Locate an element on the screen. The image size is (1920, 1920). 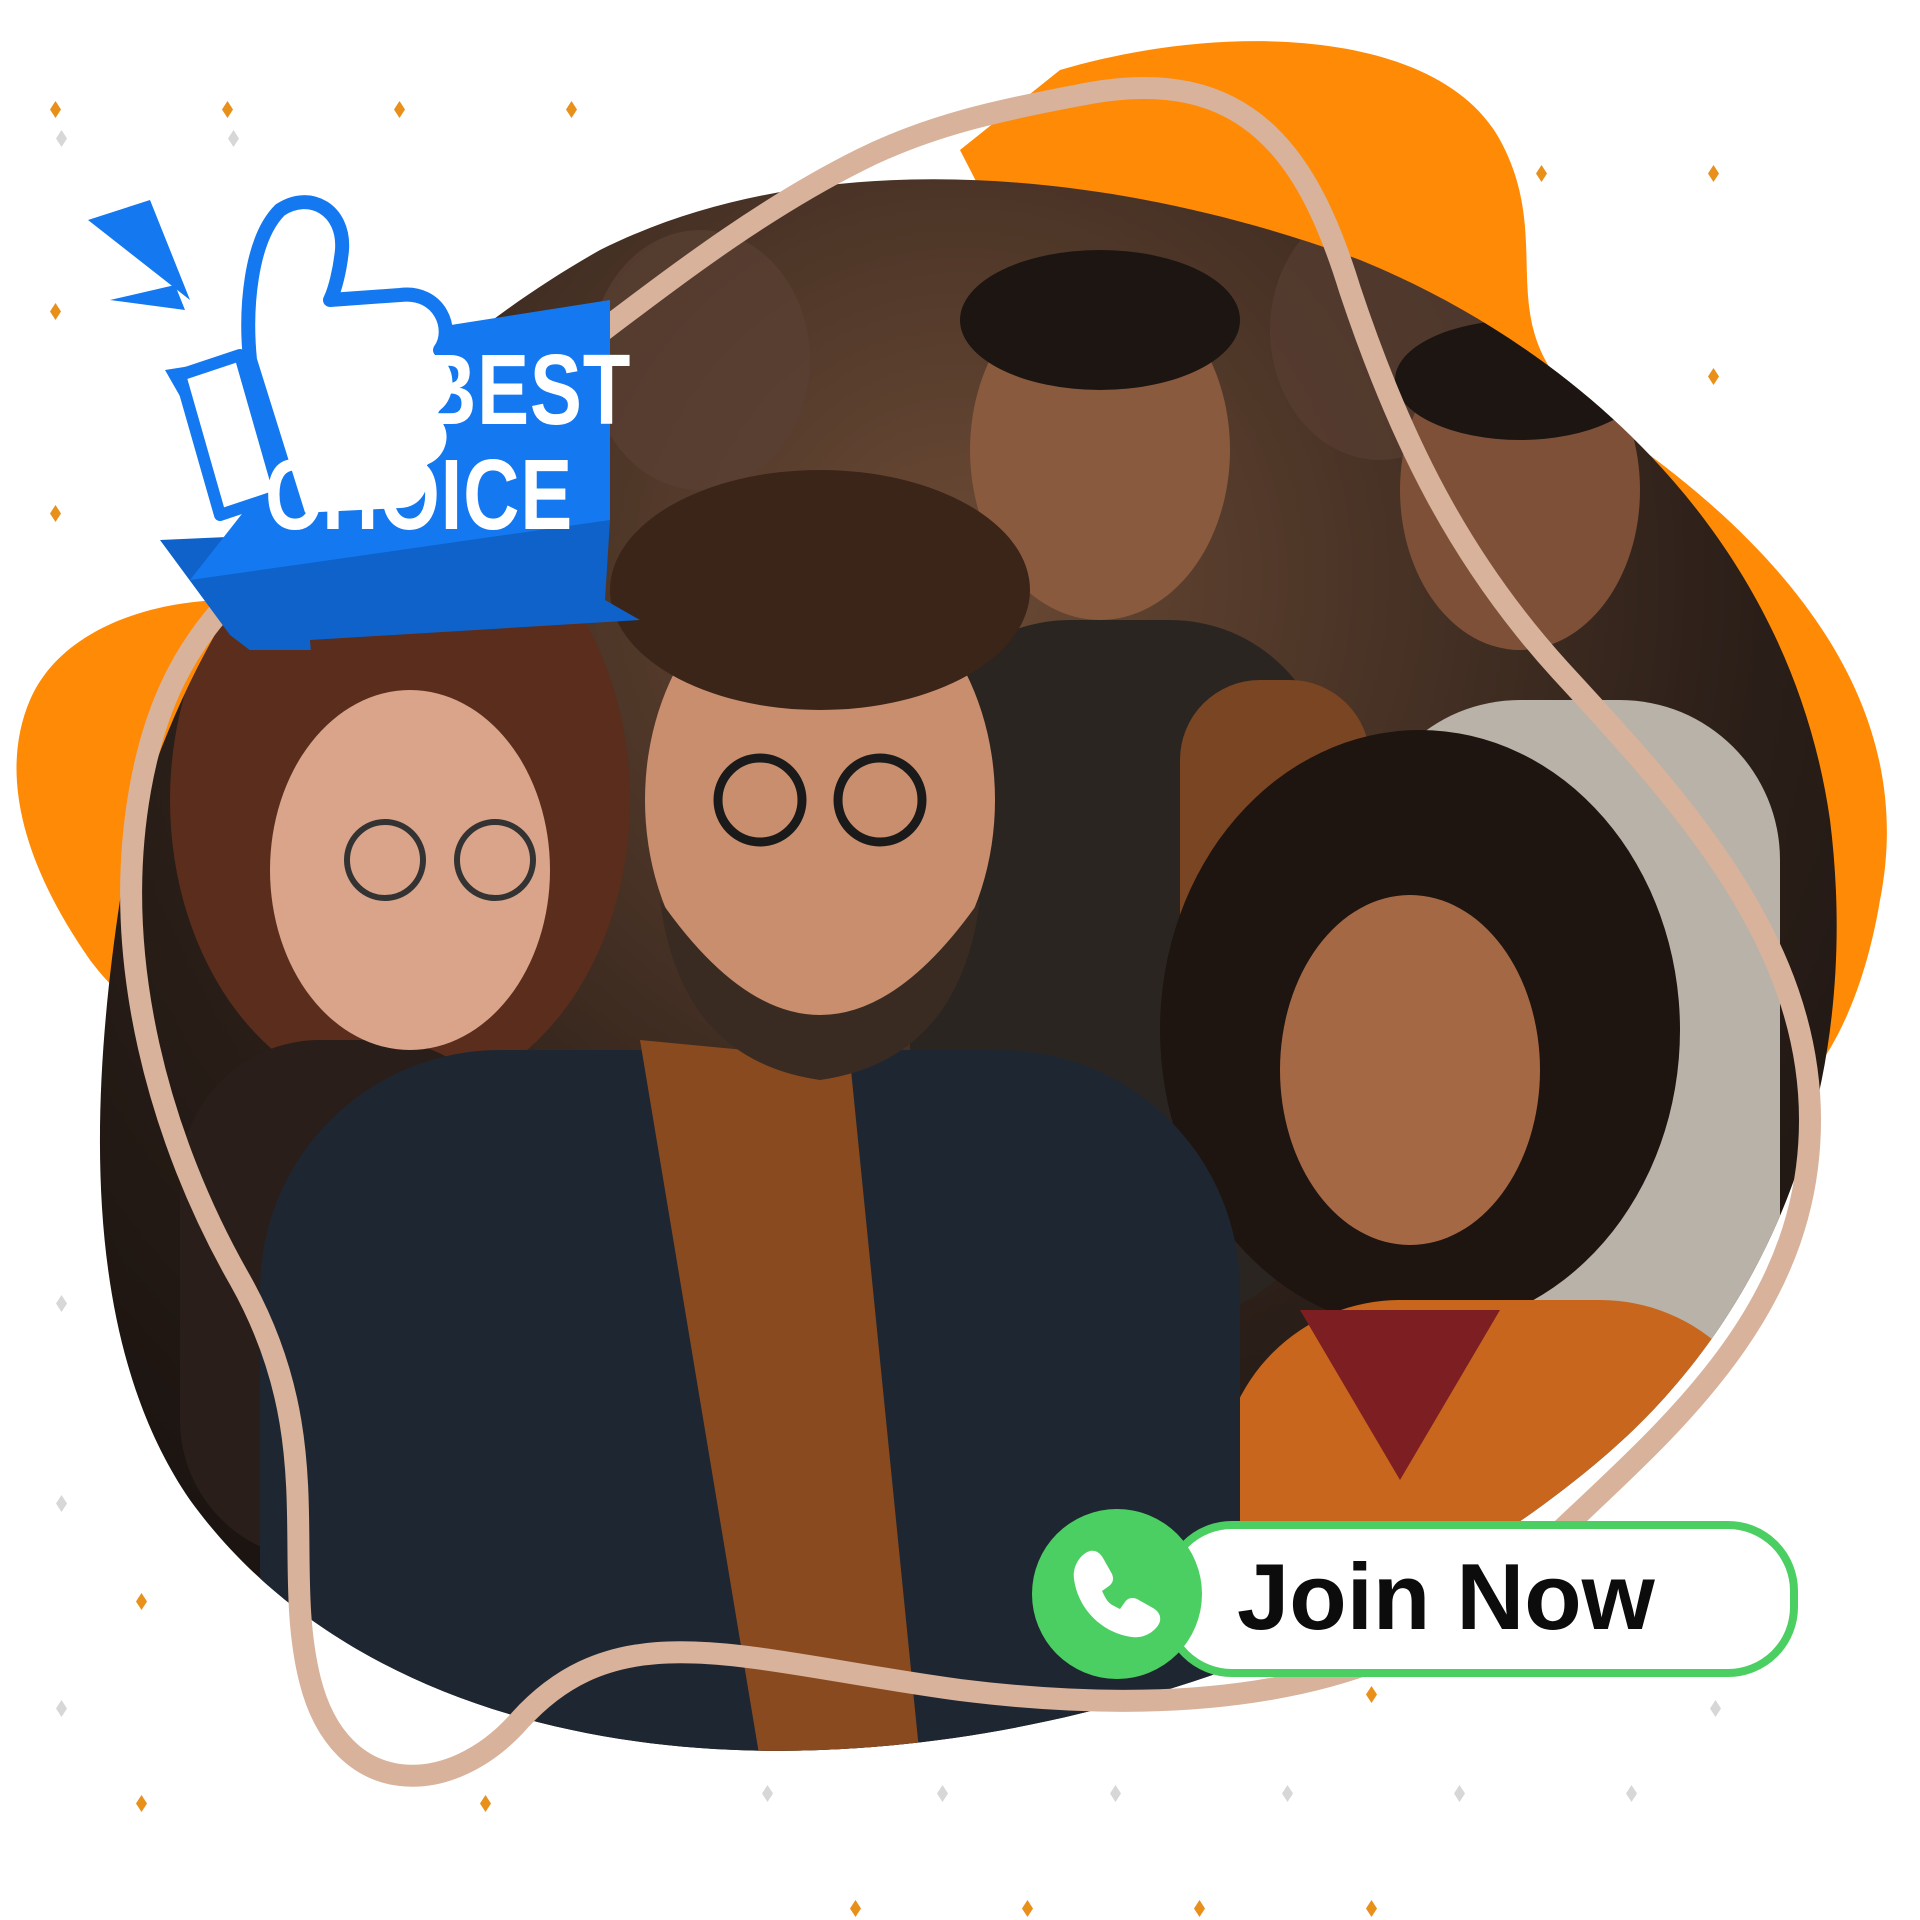
phone-icon-circle is located at coordinates (1117, 1594).